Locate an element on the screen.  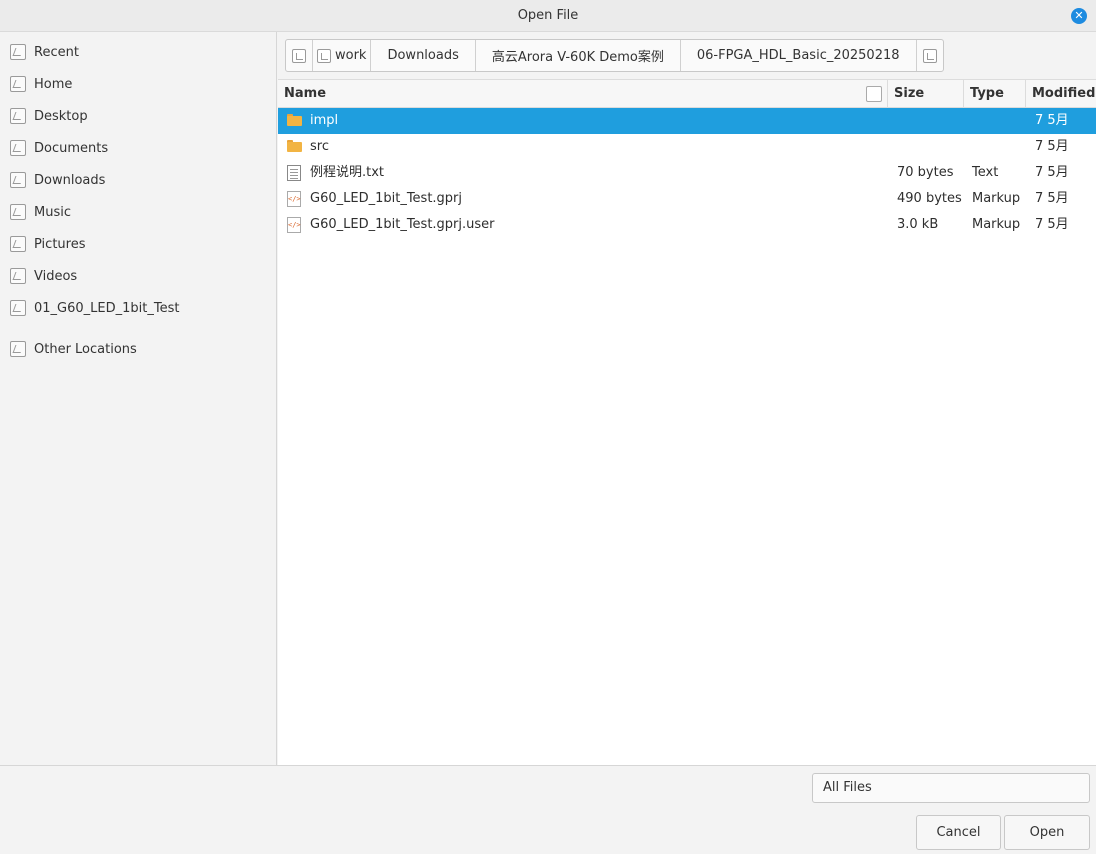
dialog-footer: All Files Cancel Open is located at coordinates (548, 809).